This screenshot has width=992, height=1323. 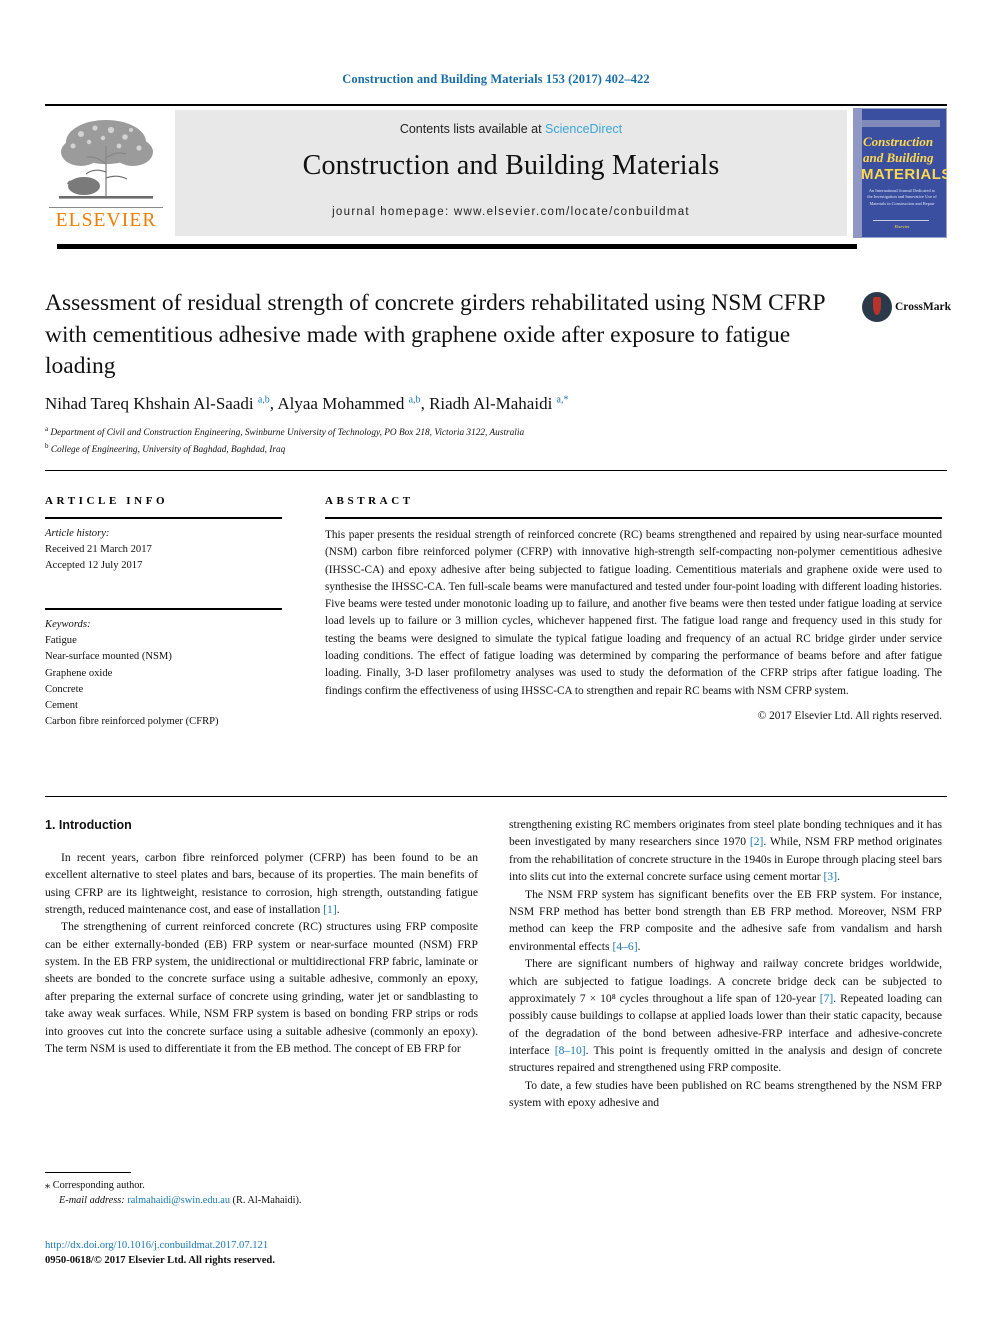 I want to click on keywords-rule, so click(x=163, y=609).